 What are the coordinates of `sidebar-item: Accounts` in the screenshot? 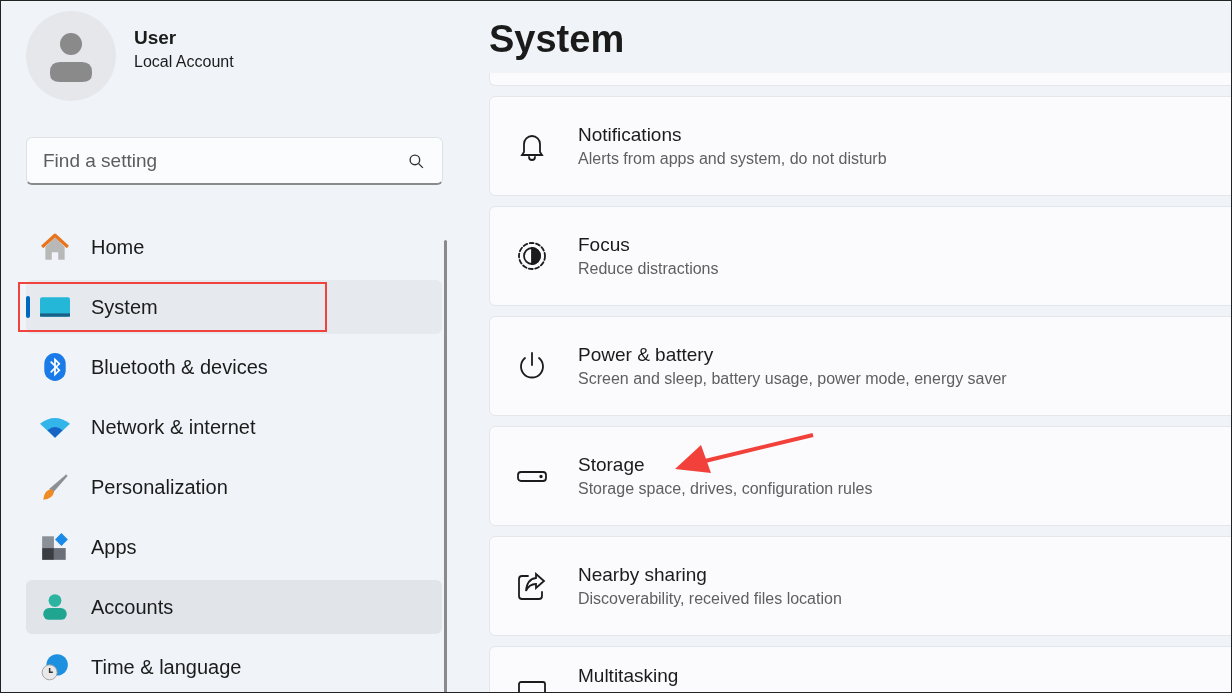 It's located at (234, 607).